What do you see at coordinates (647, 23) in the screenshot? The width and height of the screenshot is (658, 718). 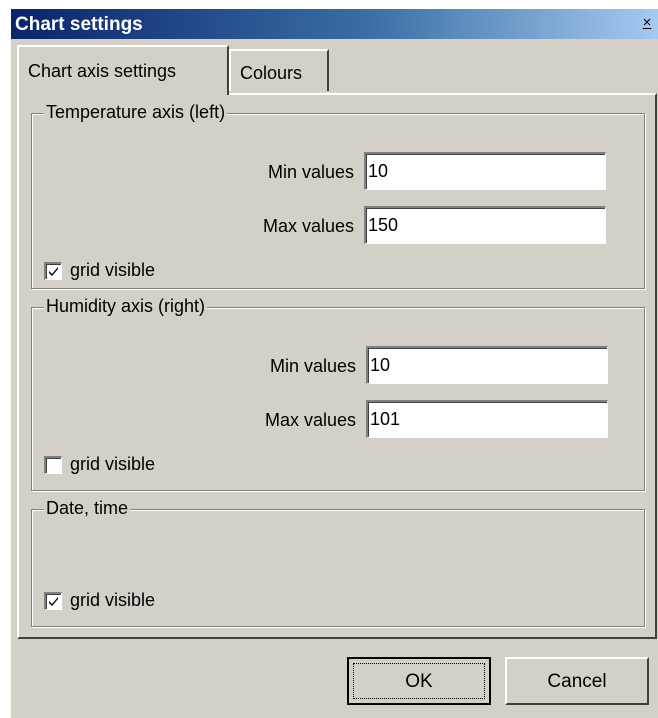 I see `close-button: ×` at bounding box center [647, 23].